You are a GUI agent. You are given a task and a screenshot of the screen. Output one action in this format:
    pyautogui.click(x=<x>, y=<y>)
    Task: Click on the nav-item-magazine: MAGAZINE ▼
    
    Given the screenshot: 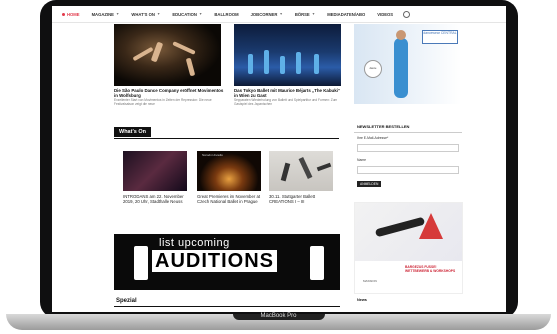 What is the action you would take?
    pyautogui.click(x=106, y=14)
    